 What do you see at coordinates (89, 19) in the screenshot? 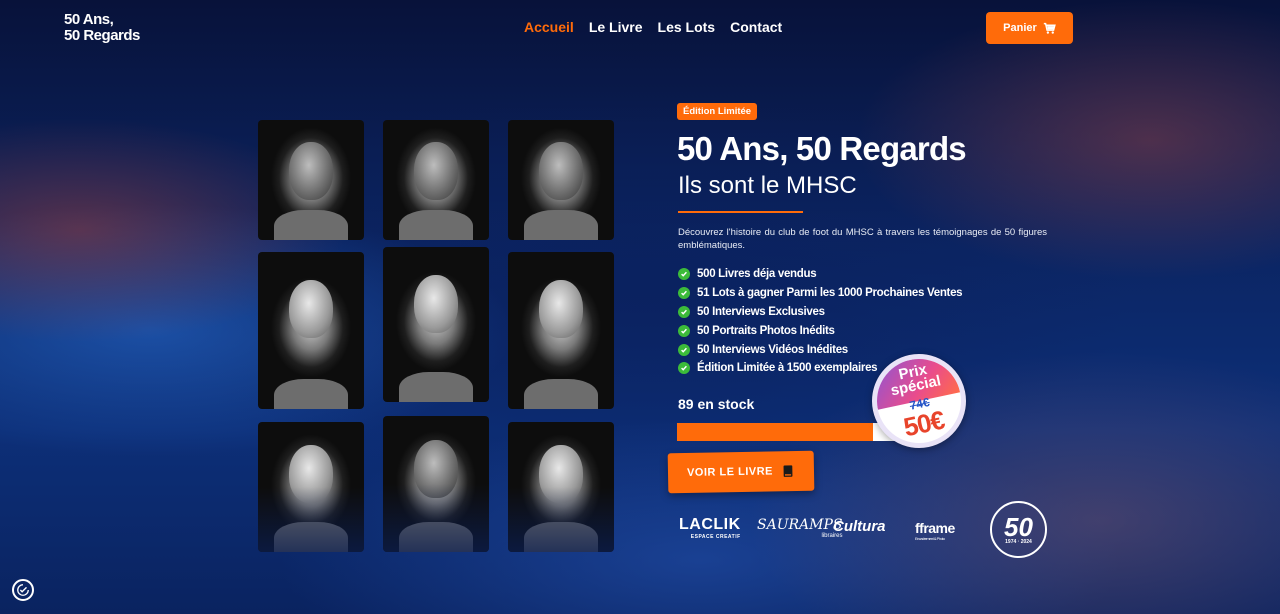
I see `logo-line-1: 50 Ans,` at bounding box center [89, 19].